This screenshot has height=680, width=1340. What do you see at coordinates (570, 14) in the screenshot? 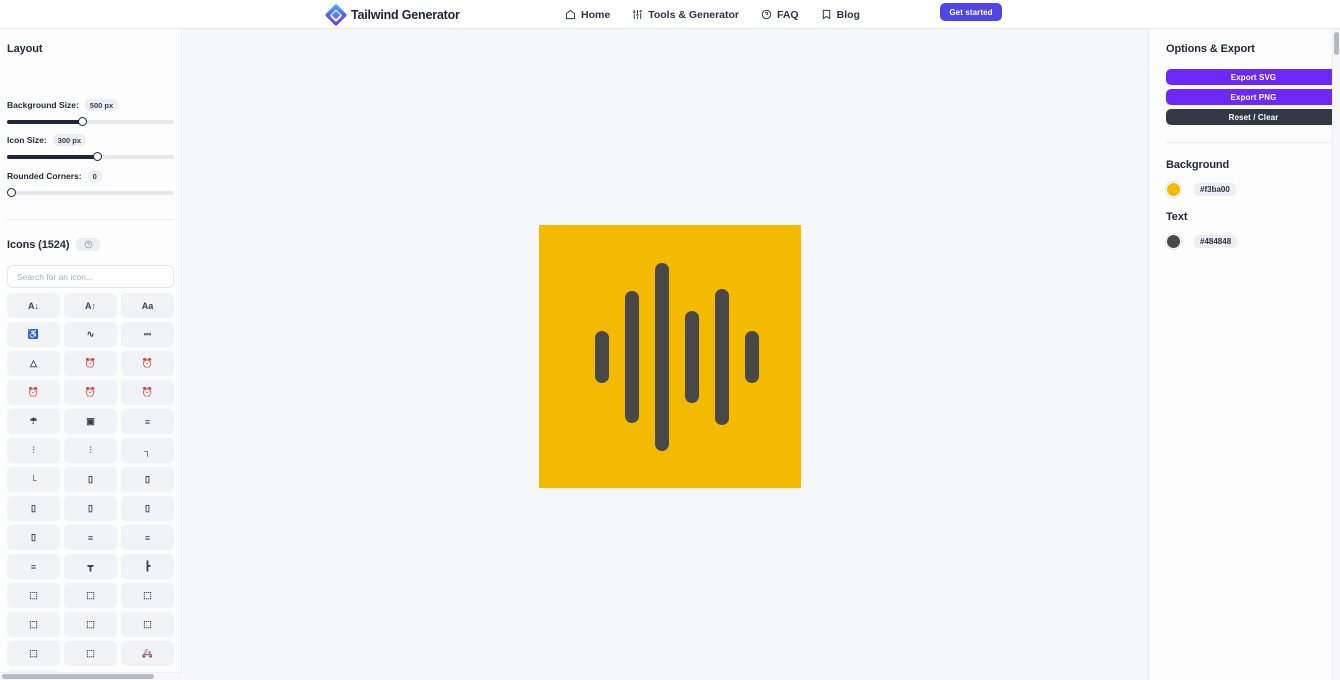
I see `home-icon` at bounding box center [570, 14].